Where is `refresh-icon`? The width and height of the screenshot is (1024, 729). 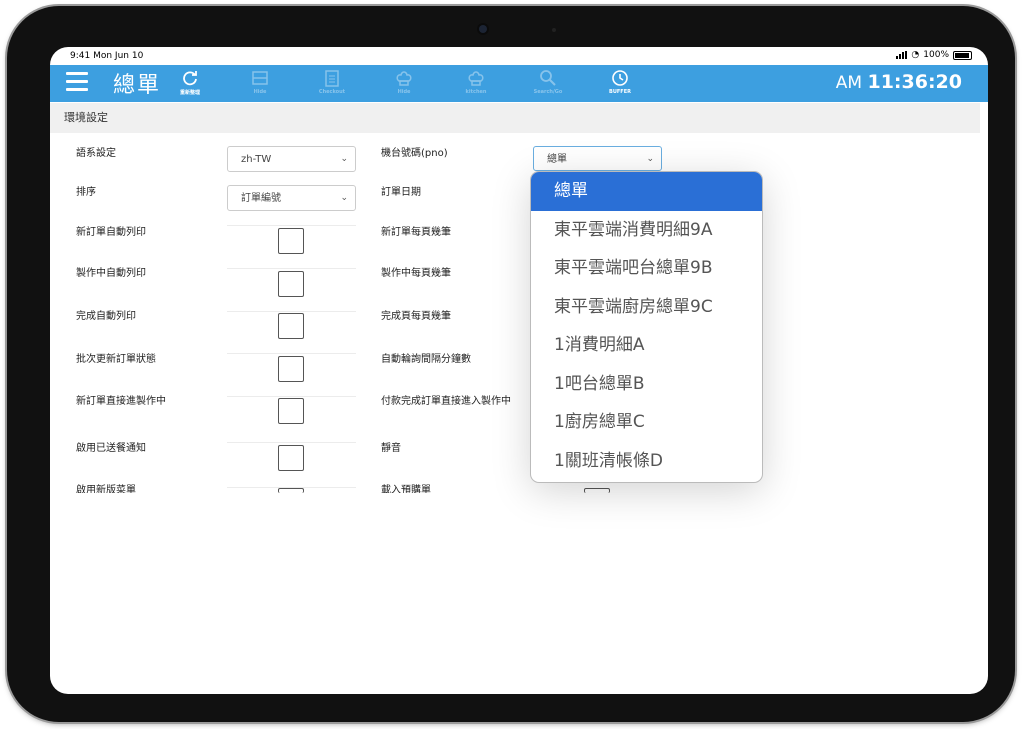 refresh-icon is located at coordinates (190, 78).